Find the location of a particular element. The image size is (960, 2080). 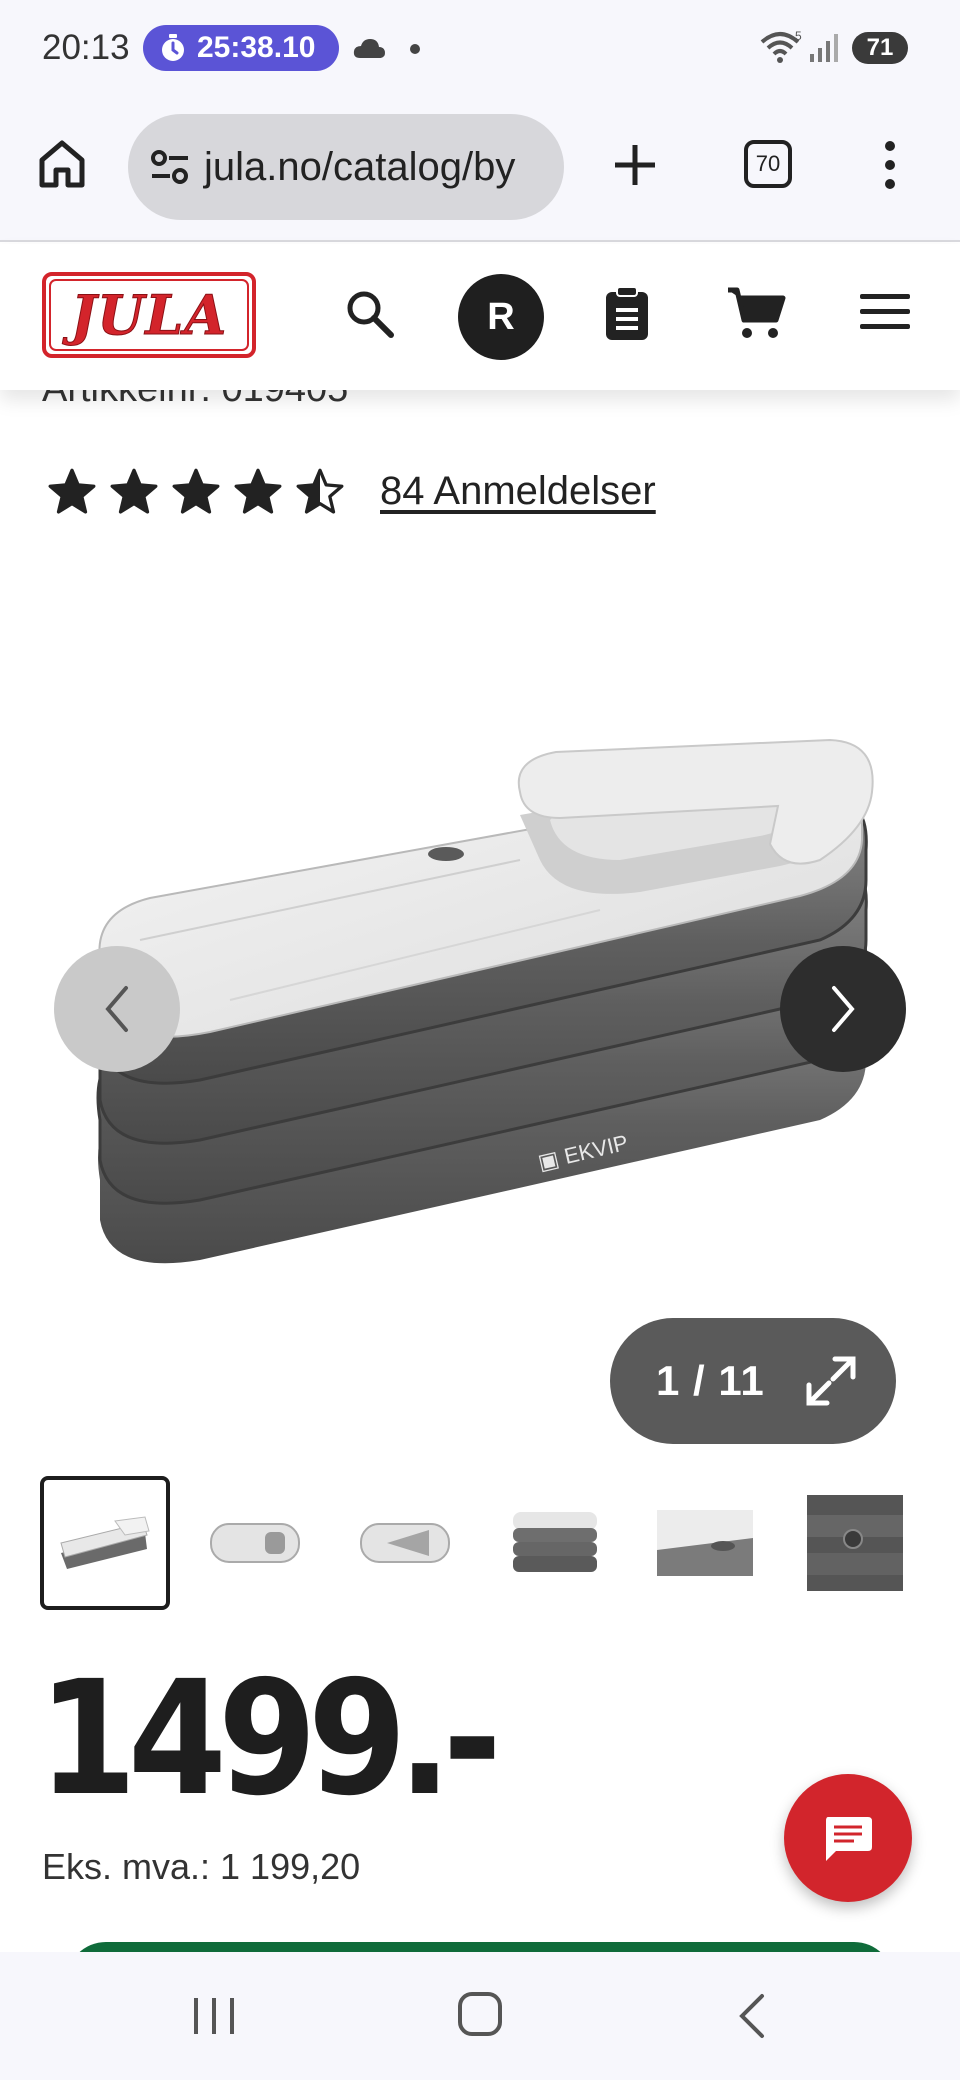

recents-icon is located at coordinates (214, 2016).